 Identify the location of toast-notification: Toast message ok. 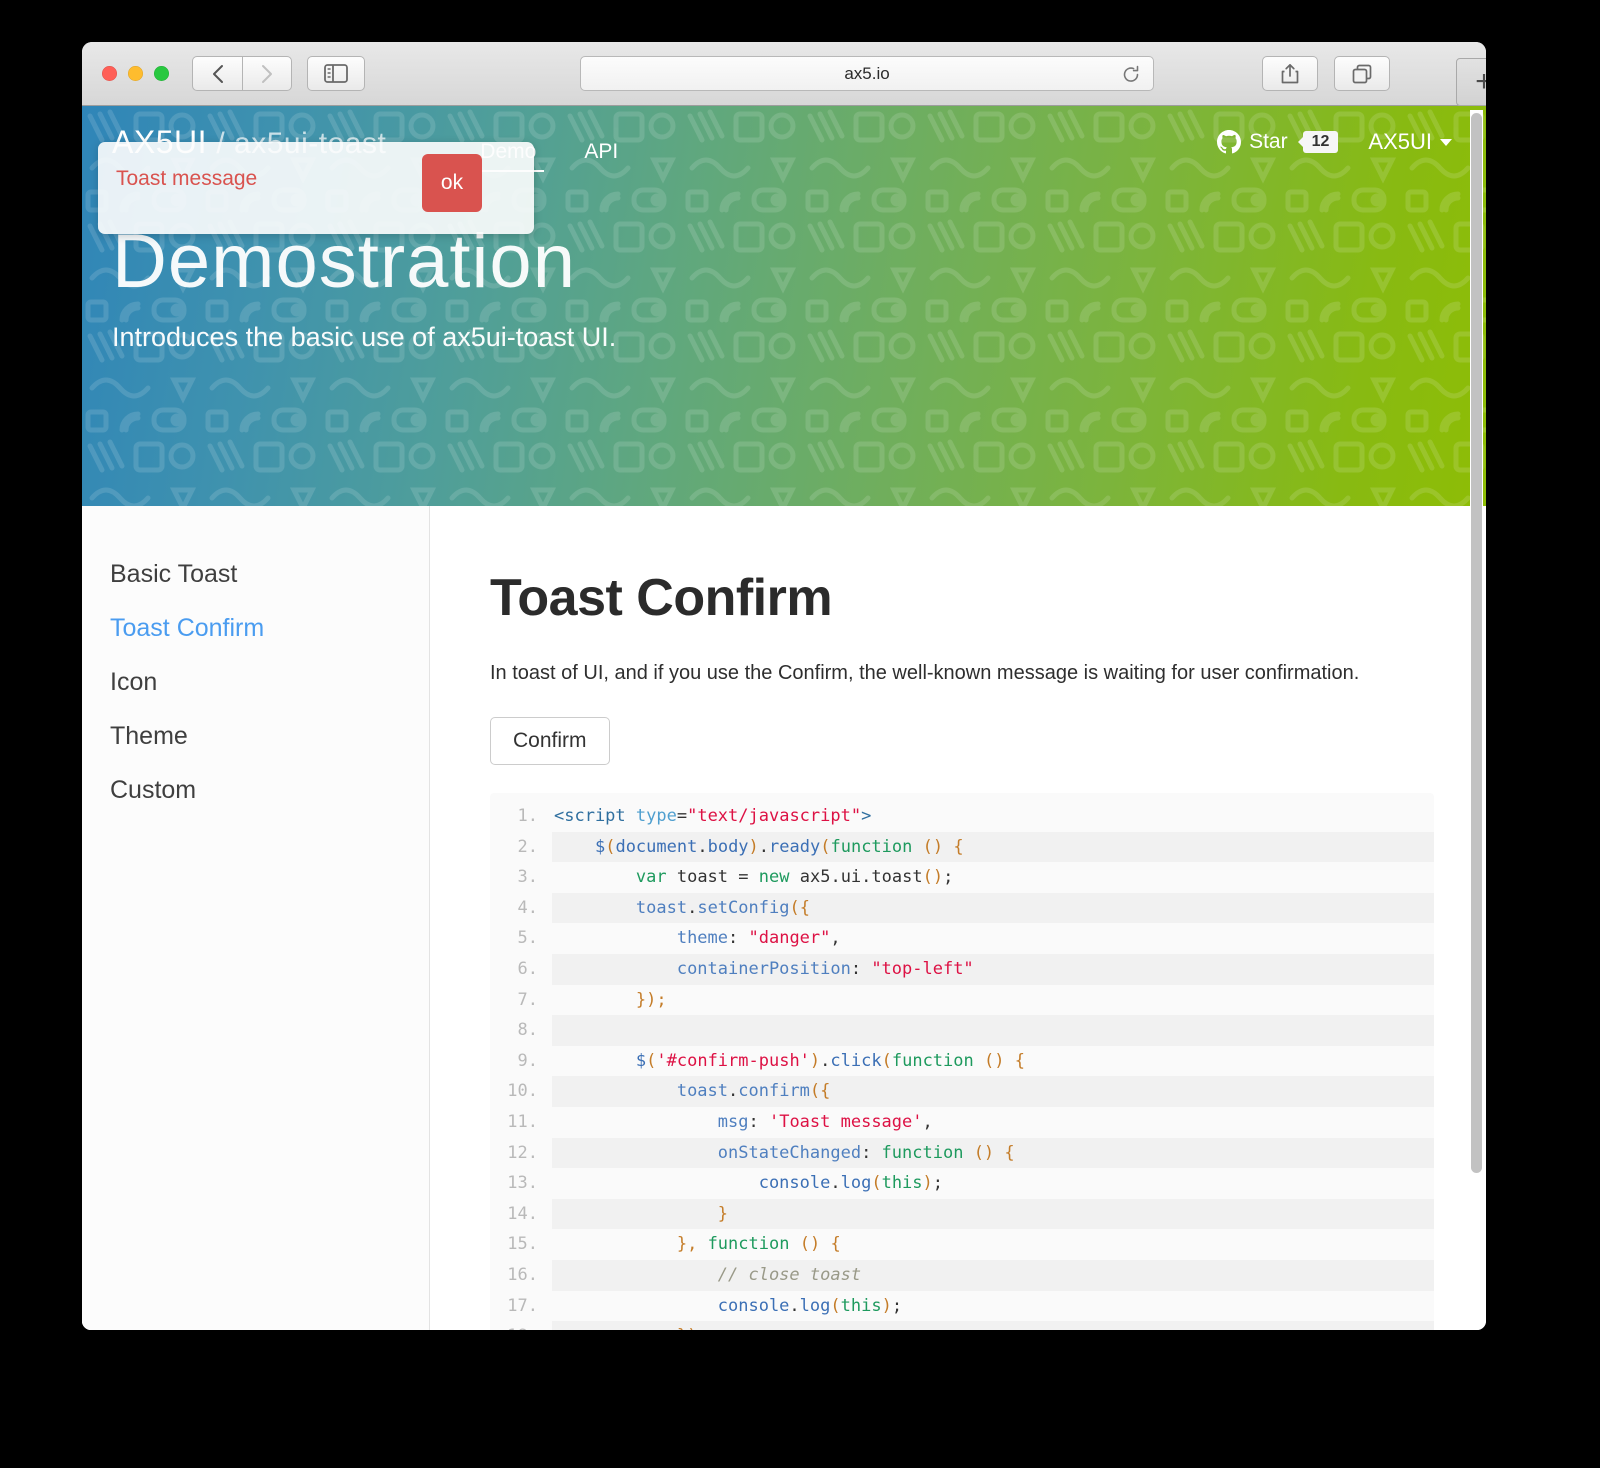
(316, 188).